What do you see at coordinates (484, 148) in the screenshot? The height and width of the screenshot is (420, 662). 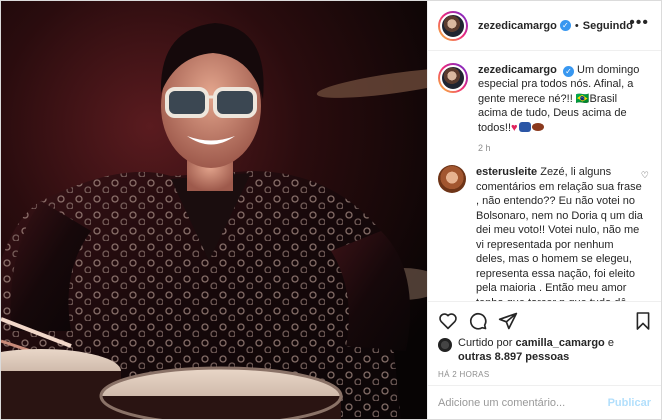 I see `caption-time: 2 h` at bounding box center [484, 148].